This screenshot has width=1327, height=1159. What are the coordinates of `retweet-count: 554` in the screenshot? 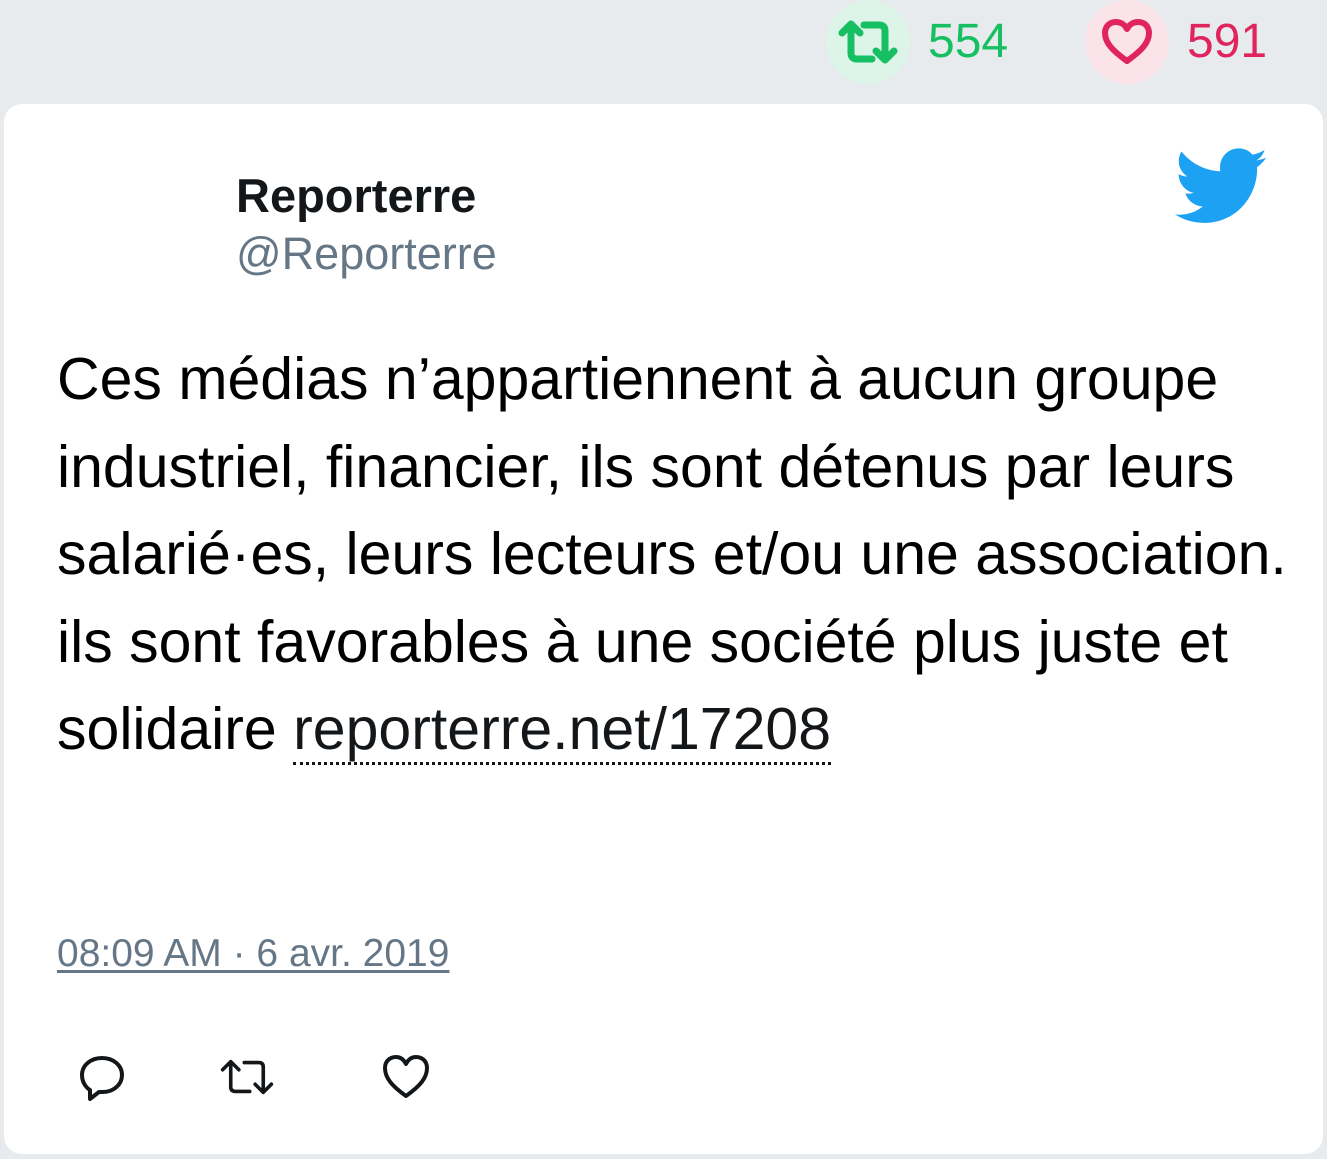 It's located at (968, 41).